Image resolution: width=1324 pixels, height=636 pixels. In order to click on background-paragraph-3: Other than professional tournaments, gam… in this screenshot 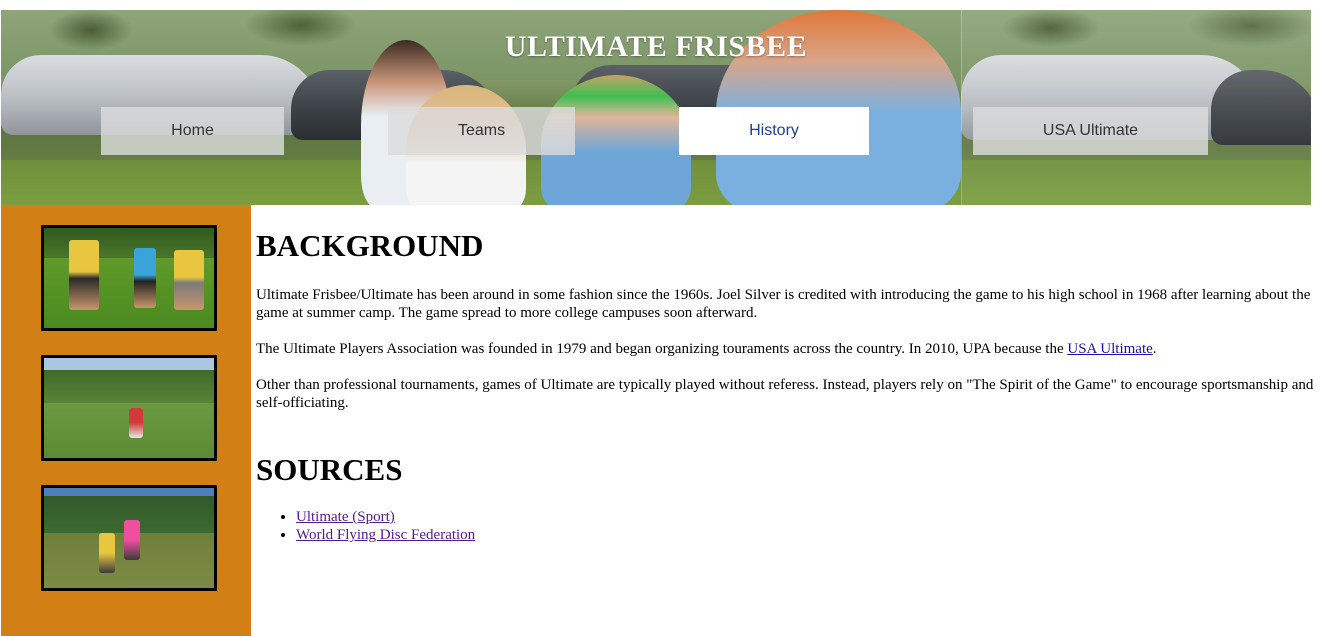, I will do `click(785, 394)`.